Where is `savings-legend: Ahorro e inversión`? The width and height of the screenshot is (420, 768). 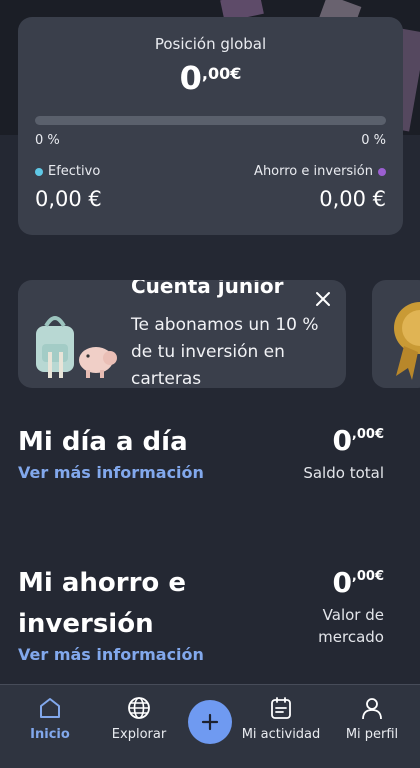
savings-legend: Ahorro e inversión is located at coordinates (320, 171).